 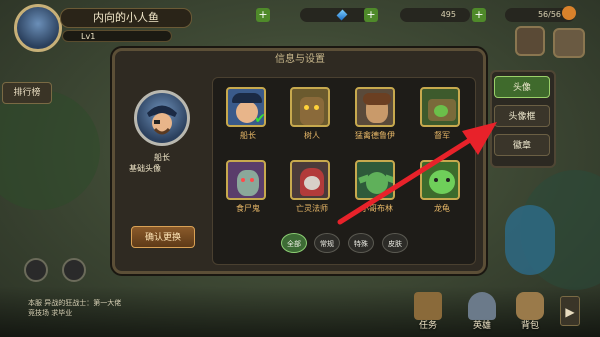 What do you see at coordinates (569, 43) in the screenshot?
I see `map-icon` at bounding box center [569, 43].